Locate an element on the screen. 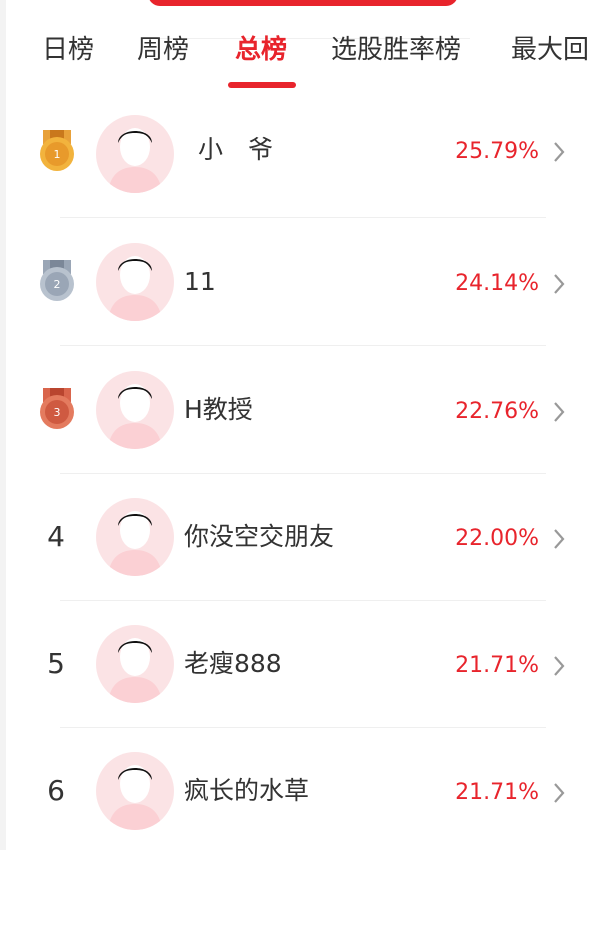 This screenshot has height=927, width=591. tab-win-rate: 选股胜率榜 is located at coordinates (396, 50).